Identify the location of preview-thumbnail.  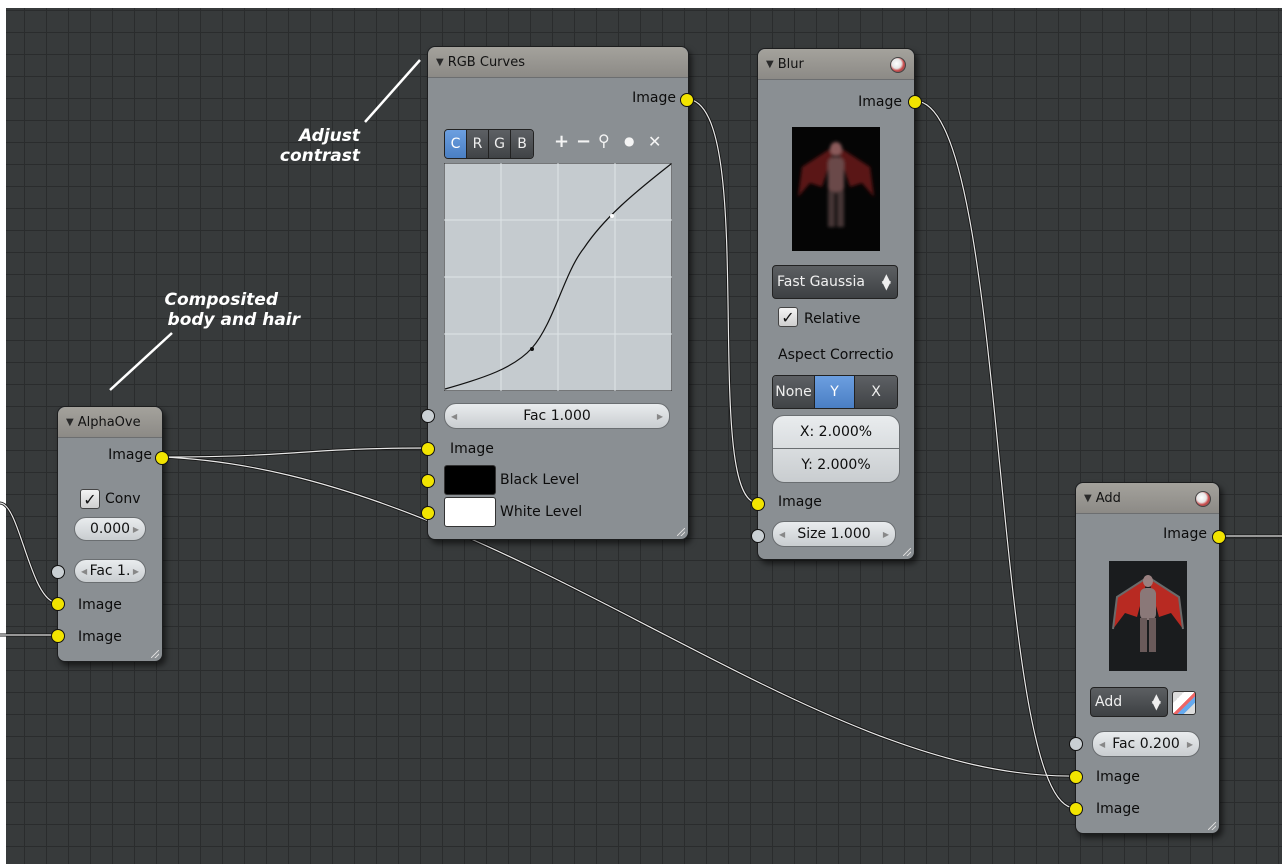
(836, 189).